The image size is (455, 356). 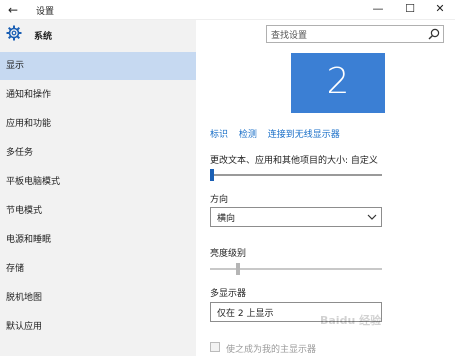 I want to click on sidebar-item-notifications: 通知和操作, so click(x=98, y=95).